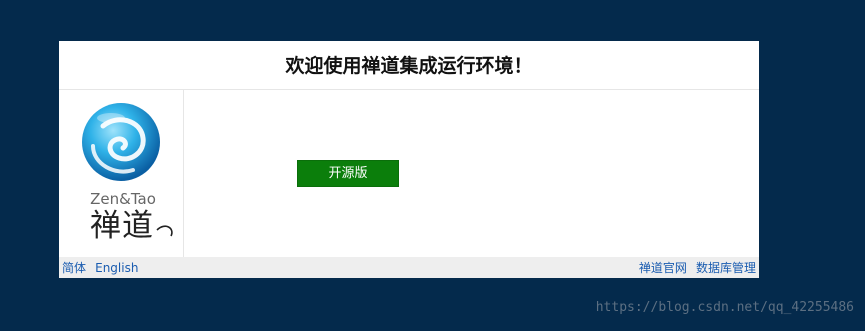  What do you see at coordinates (663, 268) in the screenshot?
I see `official-site-link: 禅道官网` at bounding box center [663, 268].